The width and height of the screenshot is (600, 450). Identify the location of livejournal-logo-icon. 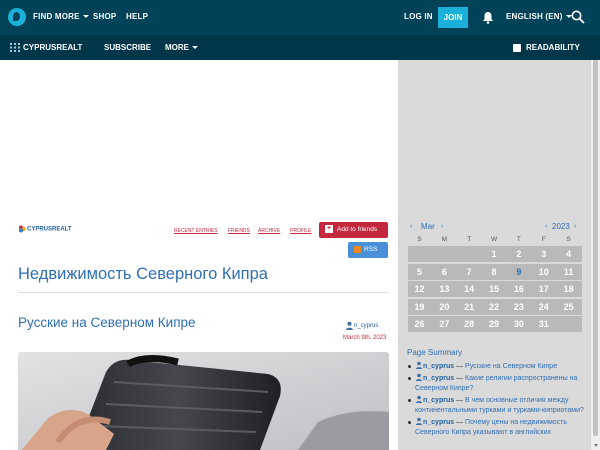
(17, 17).